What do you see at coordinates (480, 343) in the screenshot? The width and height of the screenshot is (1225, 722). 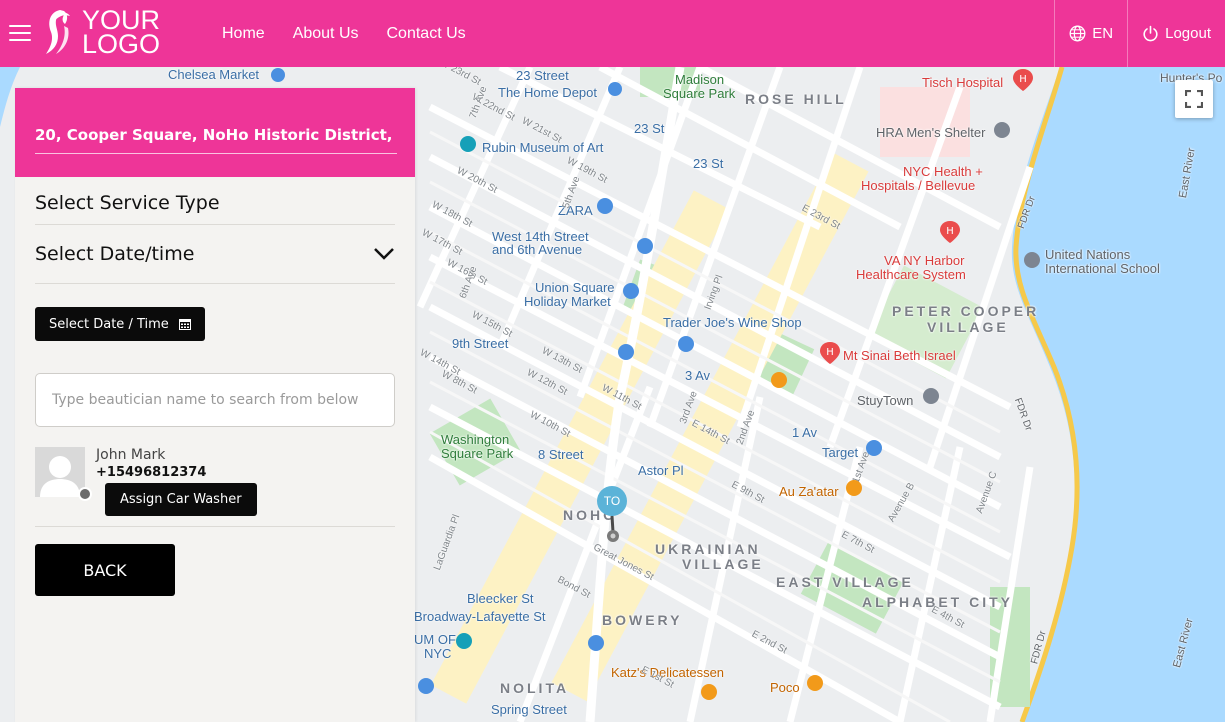 I see `map-transit: 9th Street` at bounding box center [480, 343].